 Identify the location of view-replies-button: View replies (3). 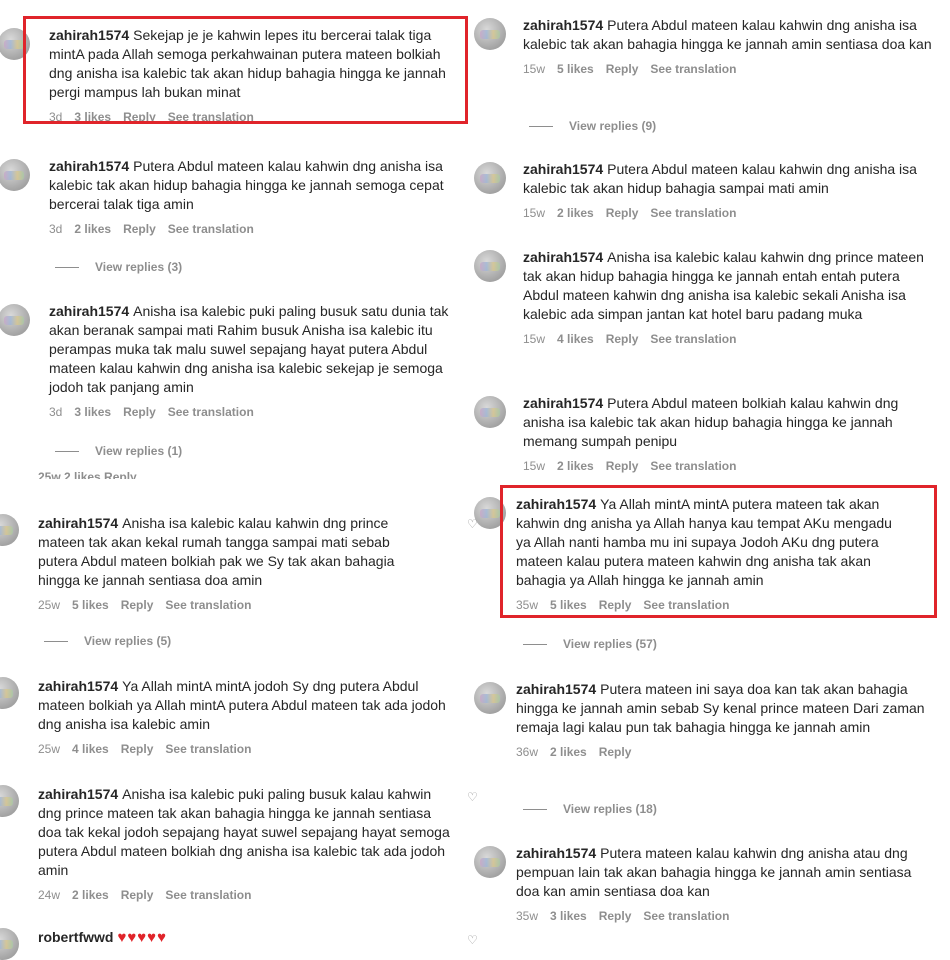
(118, 267).